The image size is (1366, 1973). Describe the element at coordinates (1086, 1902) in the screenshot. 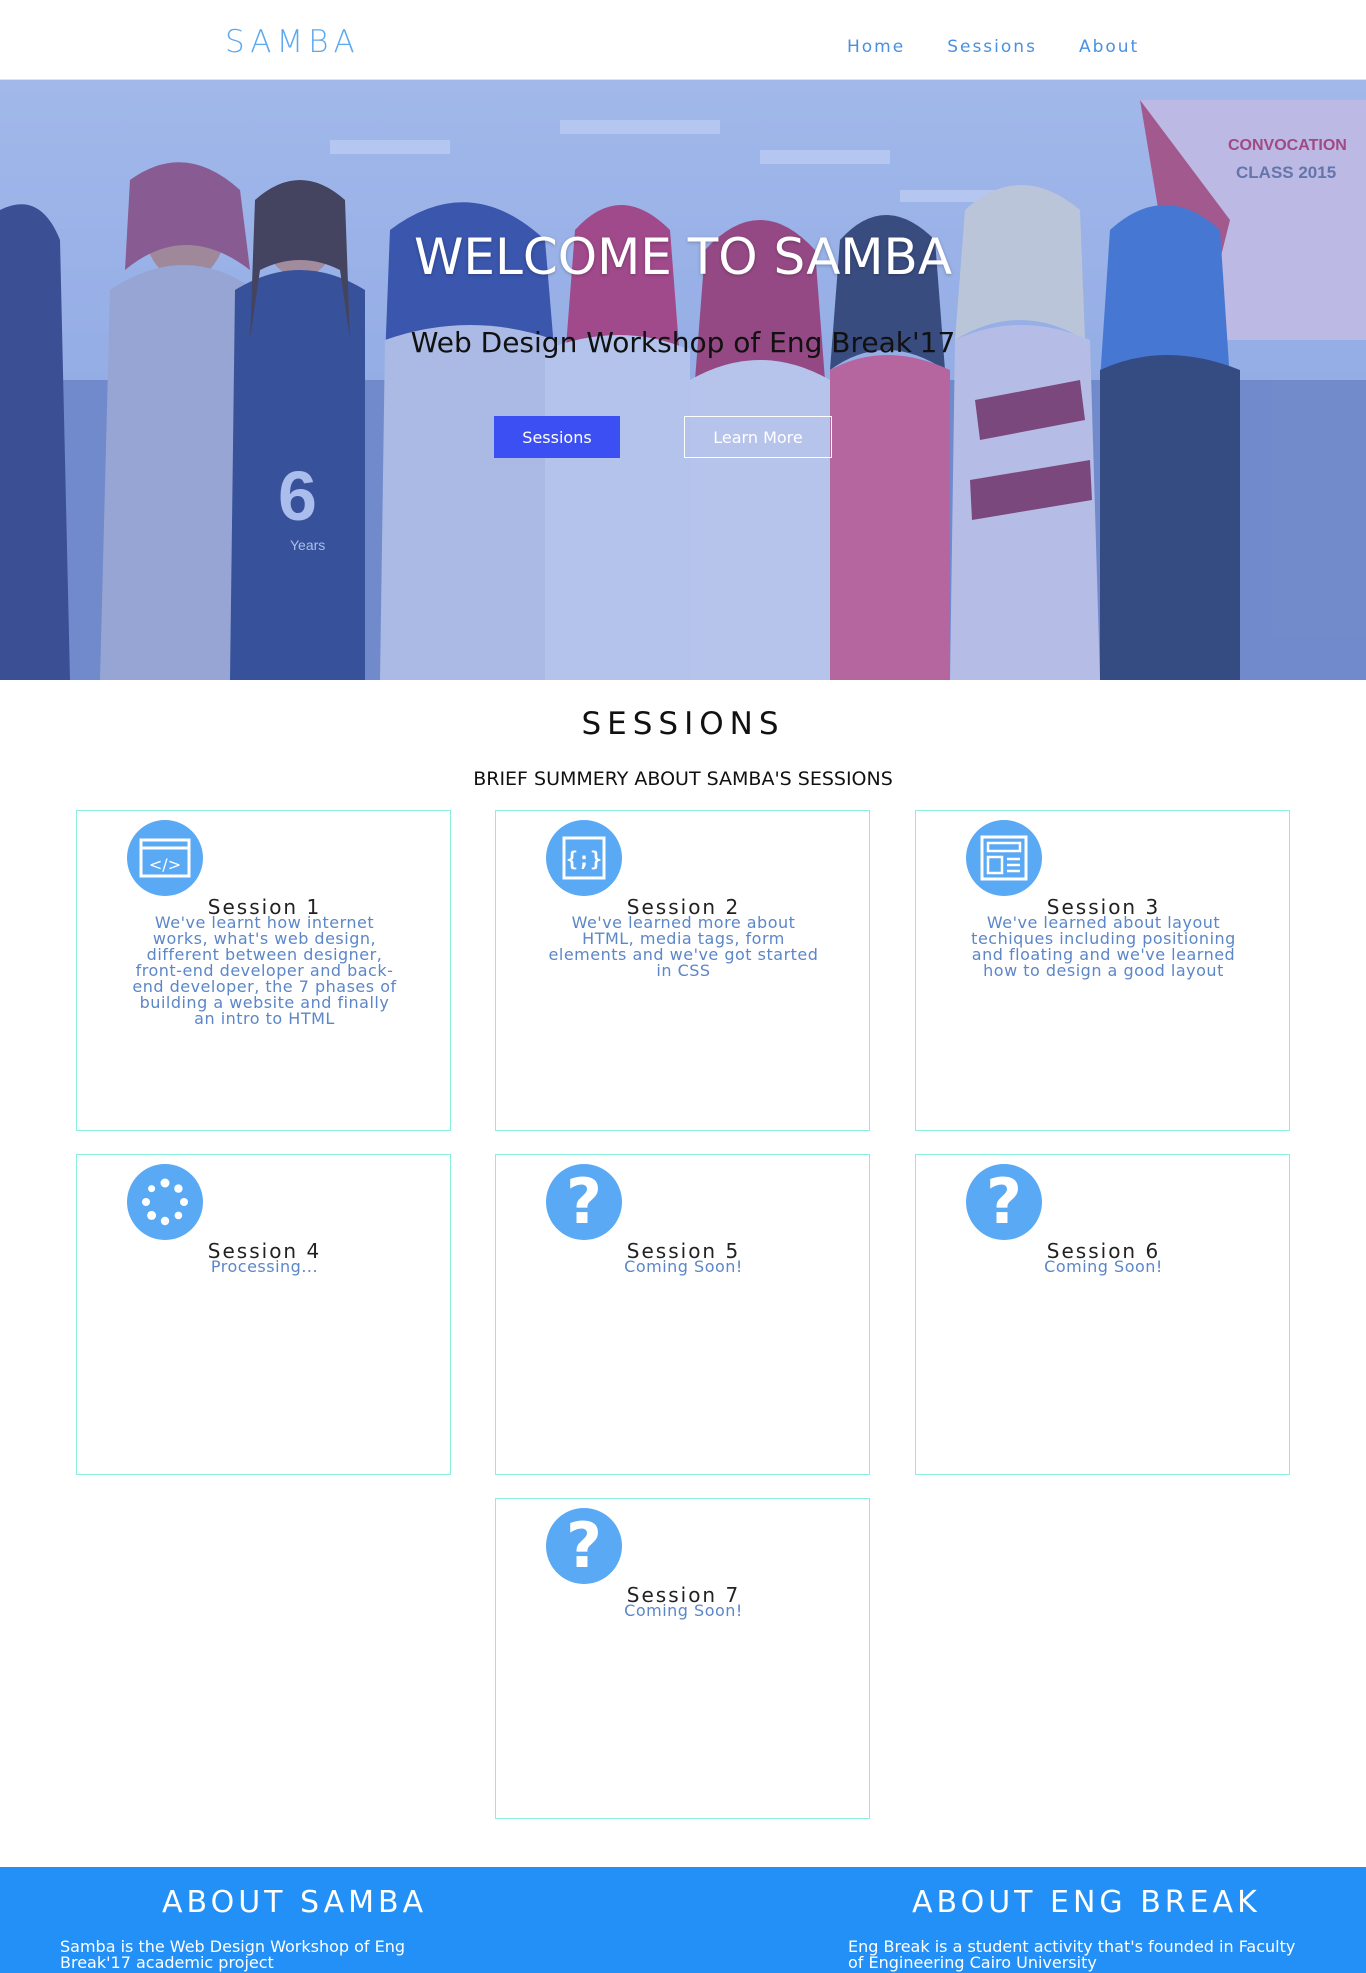

I see `about-eng-break-heading: ABOUT ENG BREAK` at that location.